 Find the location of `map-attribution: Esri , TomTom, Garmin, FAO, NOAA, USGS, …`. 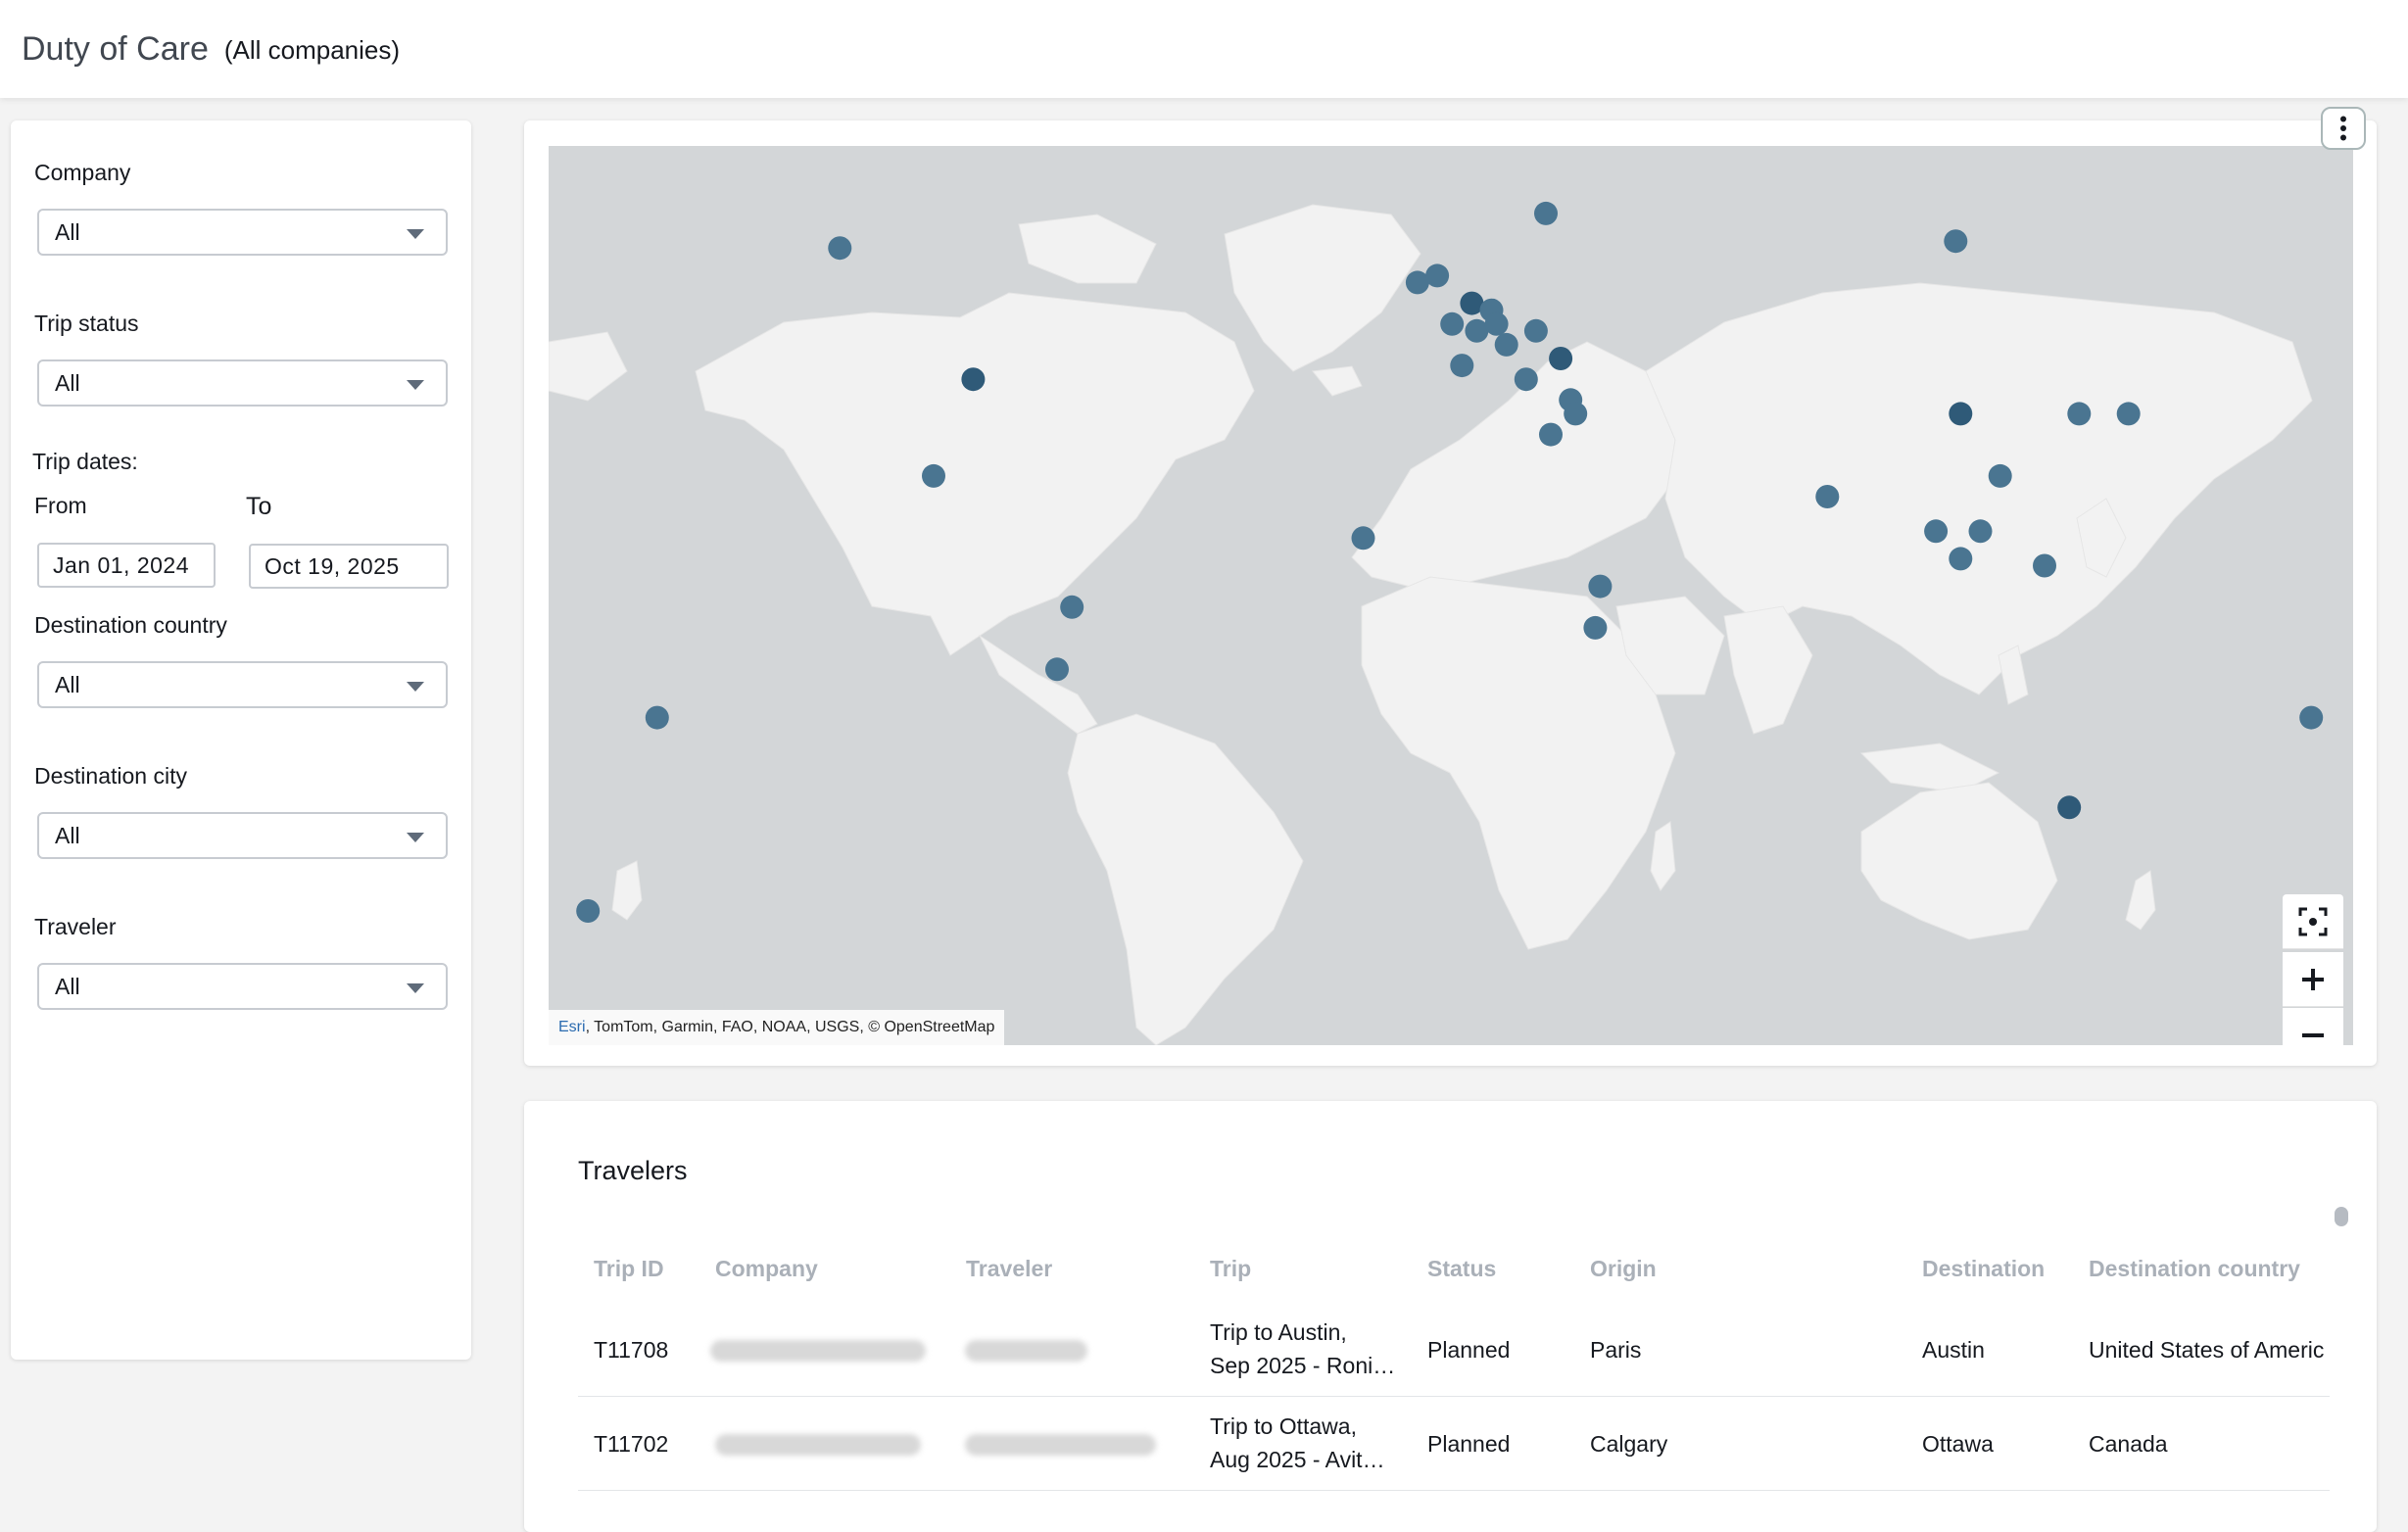

map-attribution: Esri , TomTom, Garmin, FAO, NOAA, USGS, … is located at coordinates (777, 1027).